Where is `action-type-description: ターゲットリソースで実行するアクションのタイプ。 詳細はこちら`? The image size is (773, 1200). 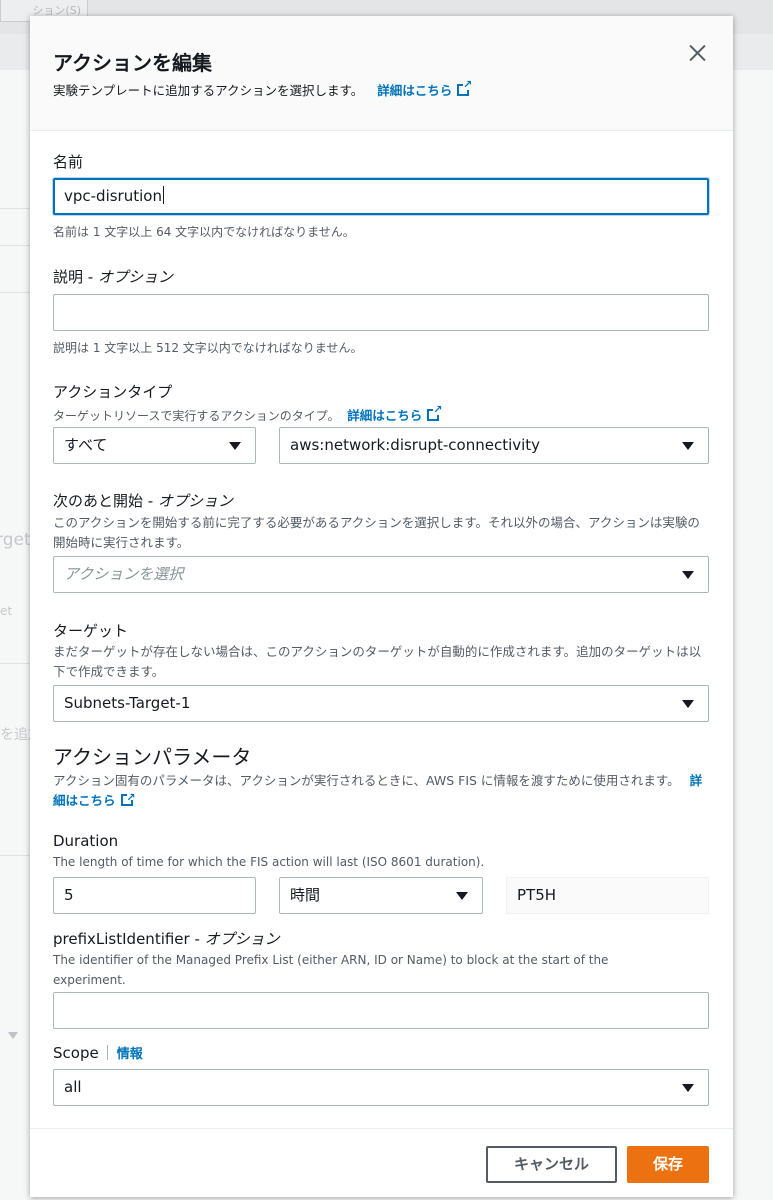 action-type-description: ターゲットリソースで実行するアクションのタイプ。 詳細はこちら is located at coordinates (247, 413).